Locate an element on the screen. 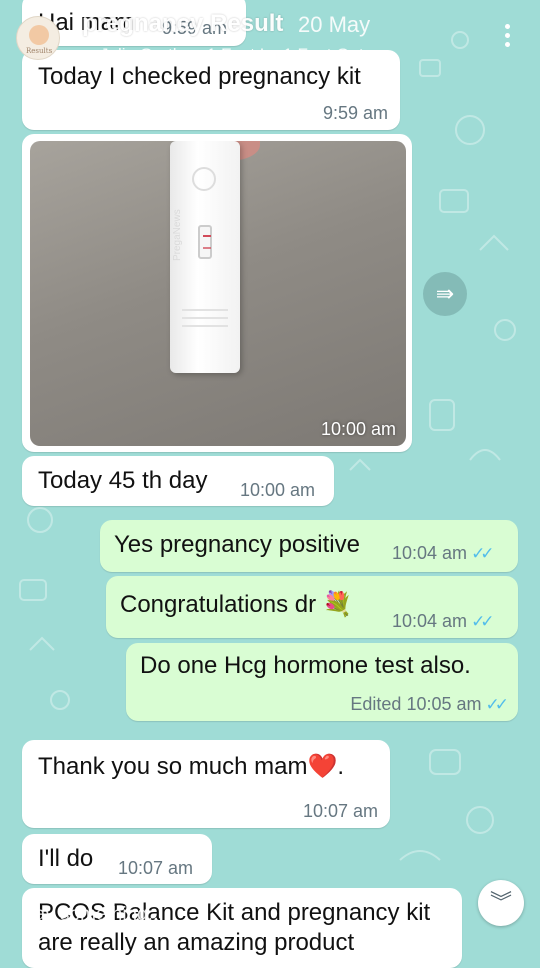 The image size is (540, 968). message-text: Do one Hcg hormone test also. is located at coordinates (305, 665).